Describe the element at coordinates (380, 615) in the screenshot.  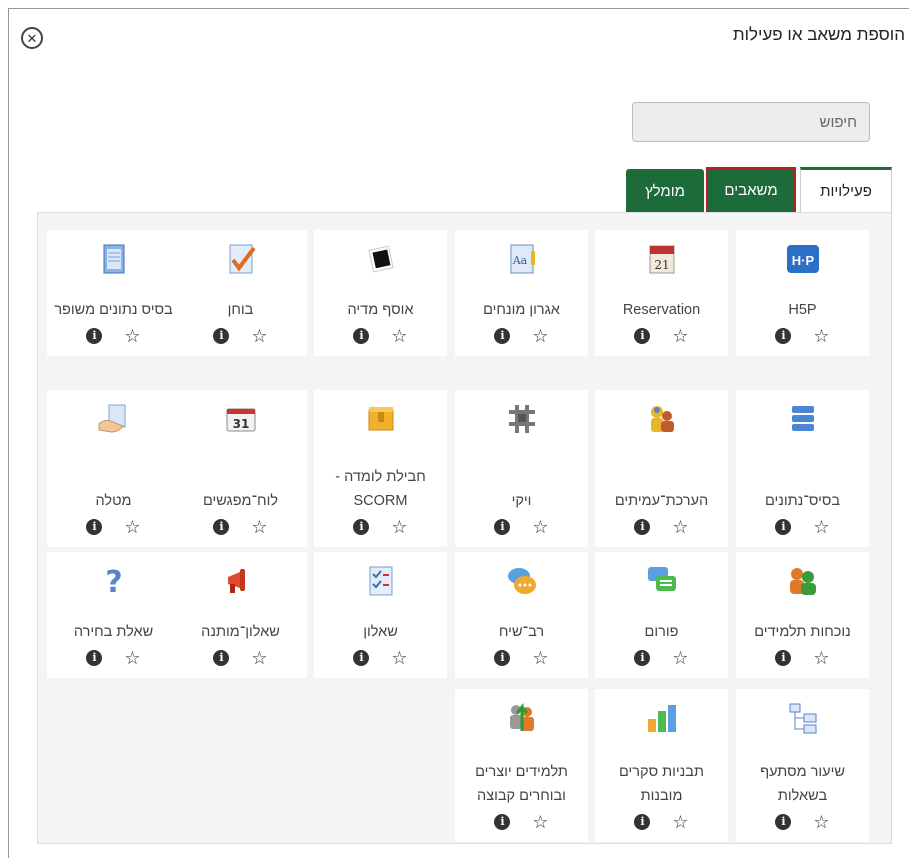
I see `activity-tile: שאלון i ☆` at that location.